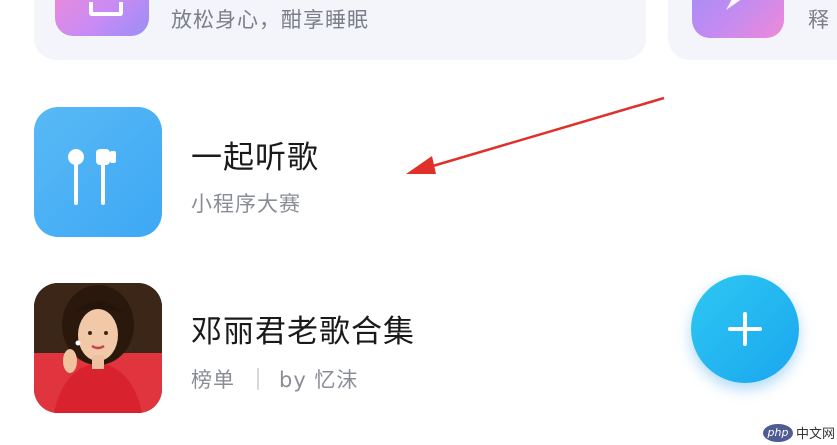 The image size is (837, 445). I want to click on watermark: php 中文网, so click(800, 432).